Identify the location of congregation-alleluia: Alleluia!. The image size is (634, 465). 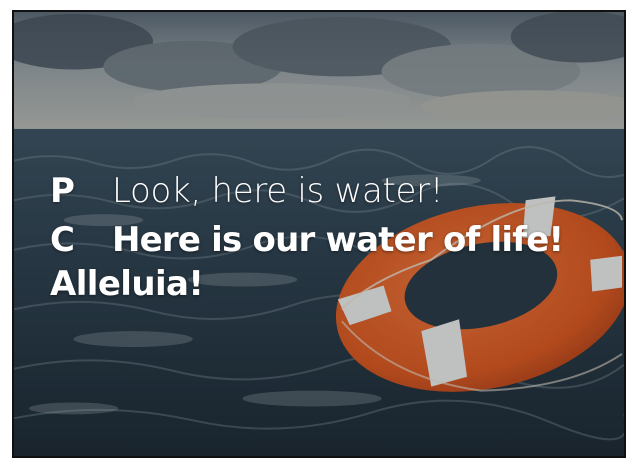
(127, 284).